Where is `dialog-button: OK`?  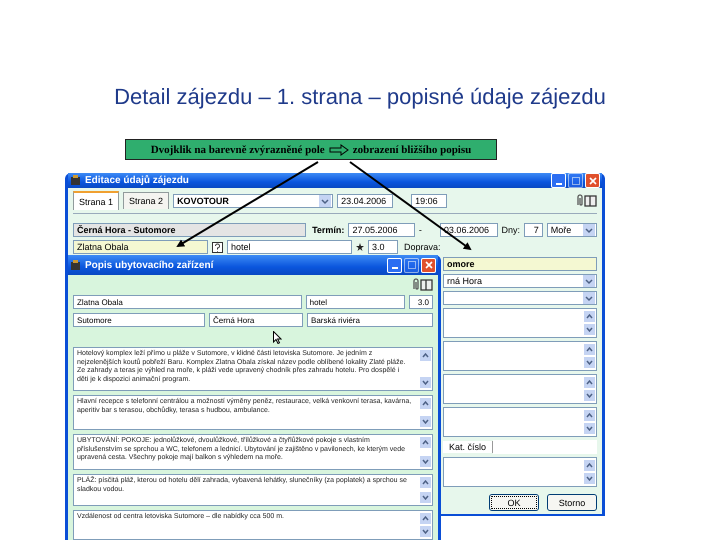 dialog-button: OK is located at coordinates (514, 502).